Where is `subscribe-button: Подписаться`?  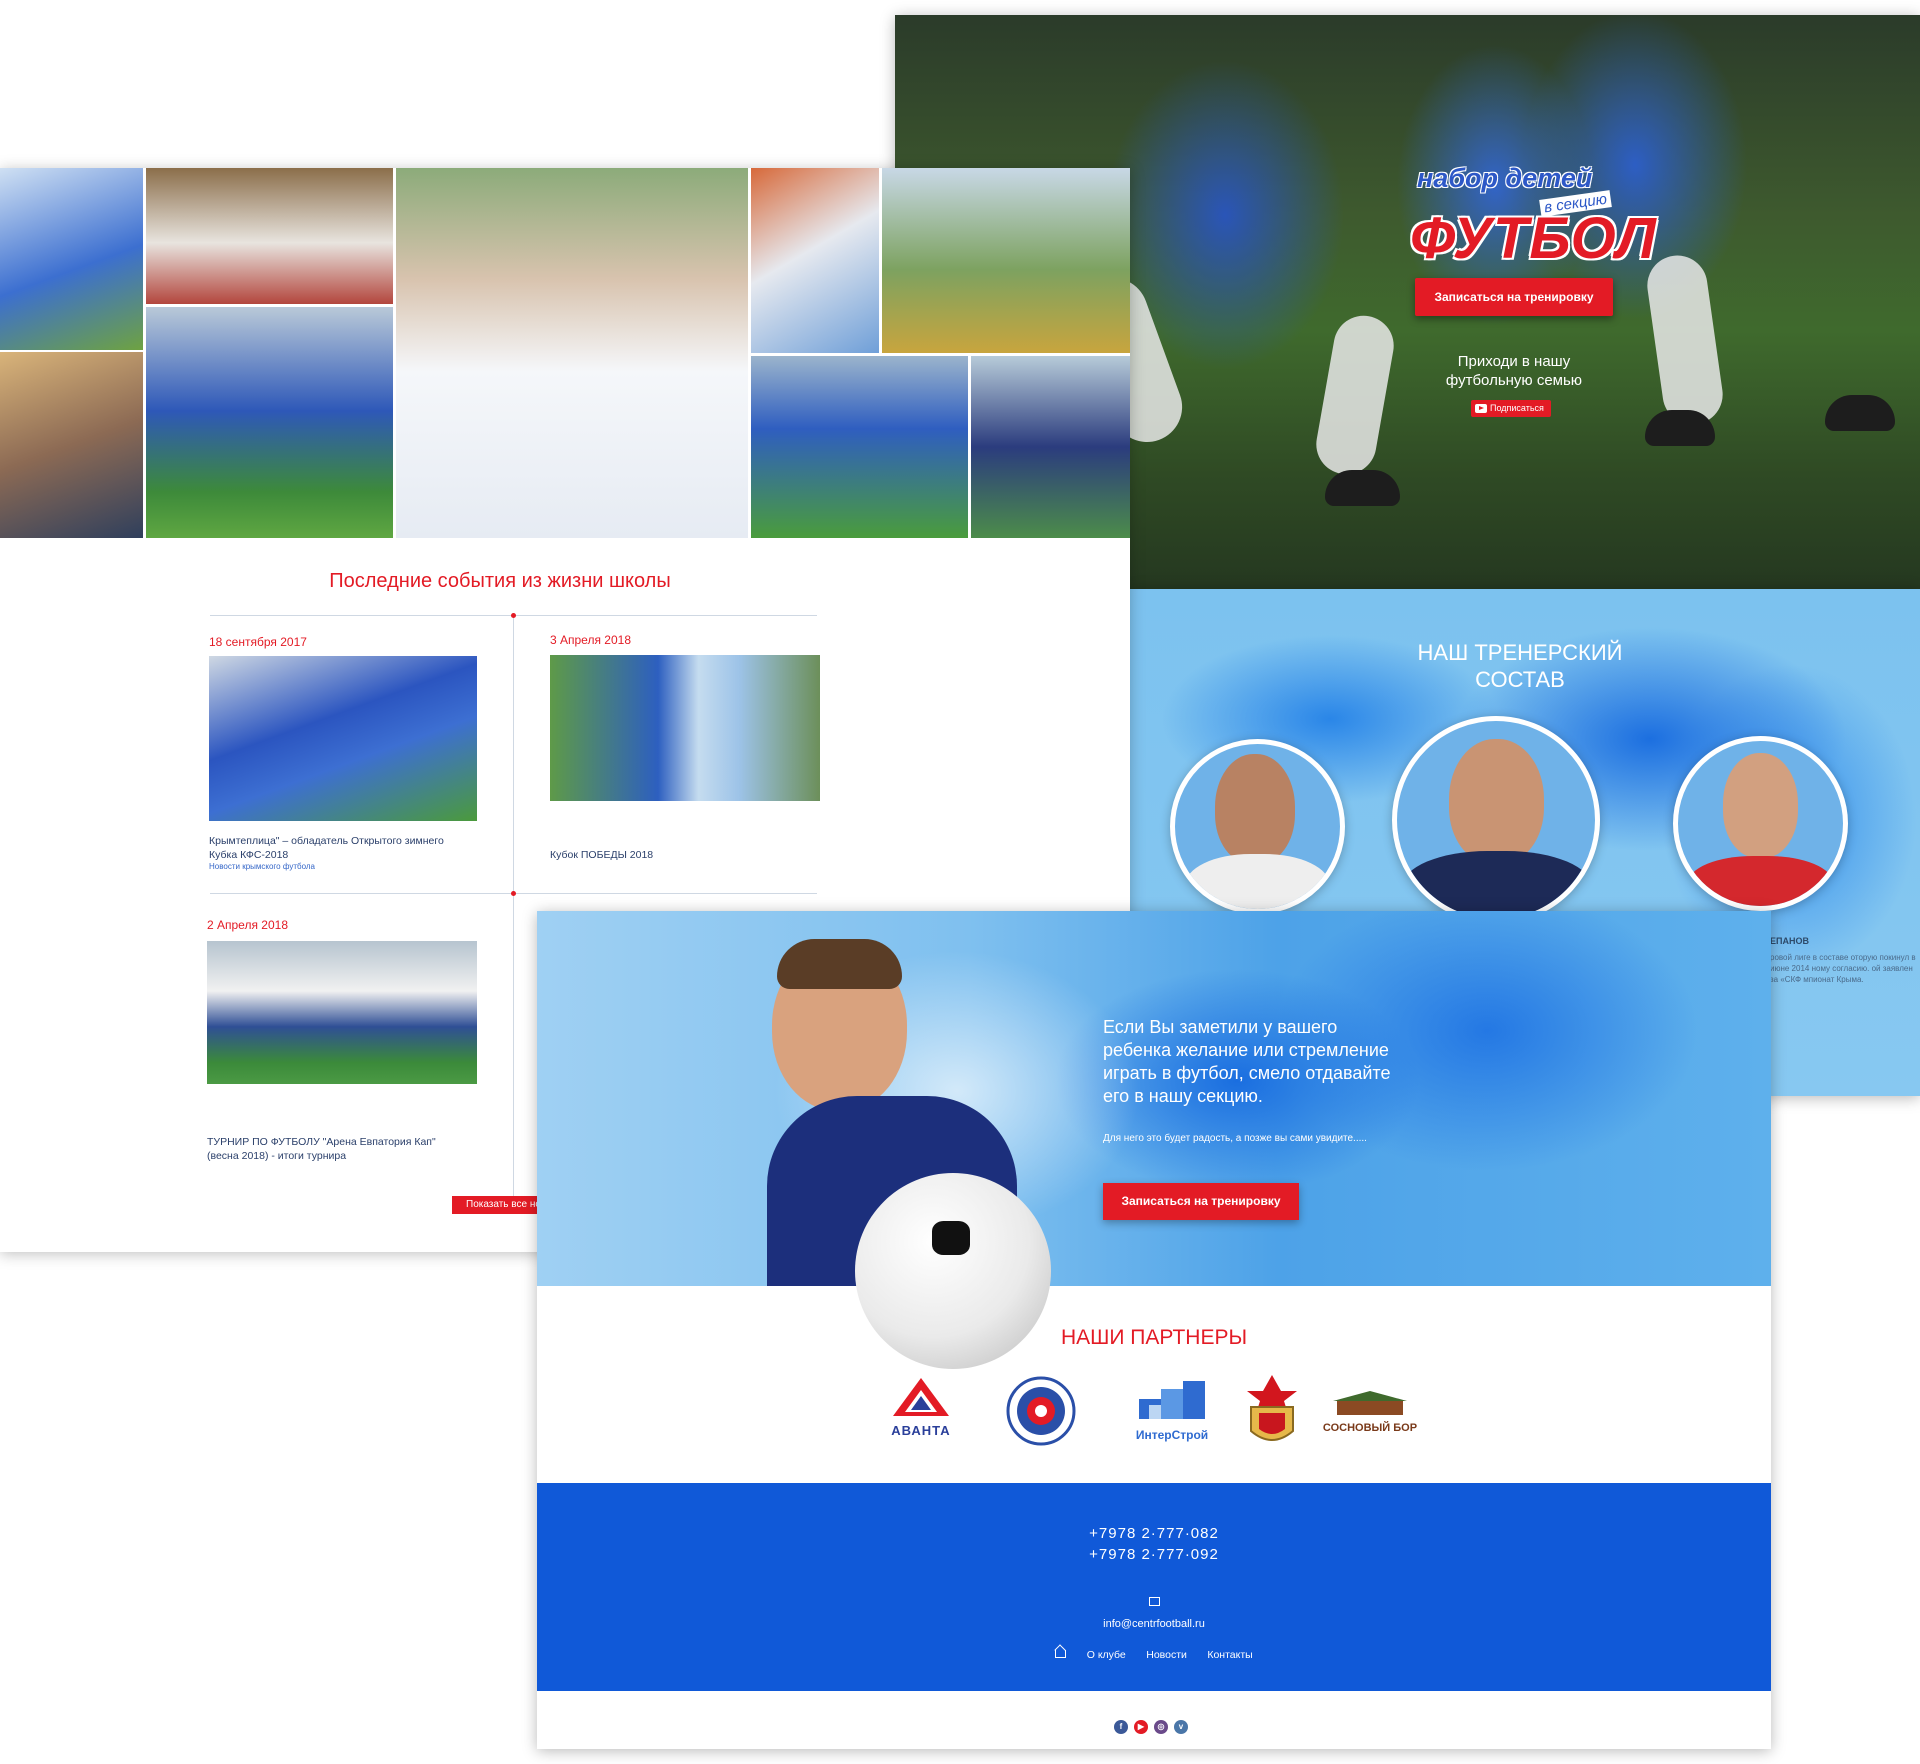
subscribe-button: Подписаться is located at coordinates (1511, 408).